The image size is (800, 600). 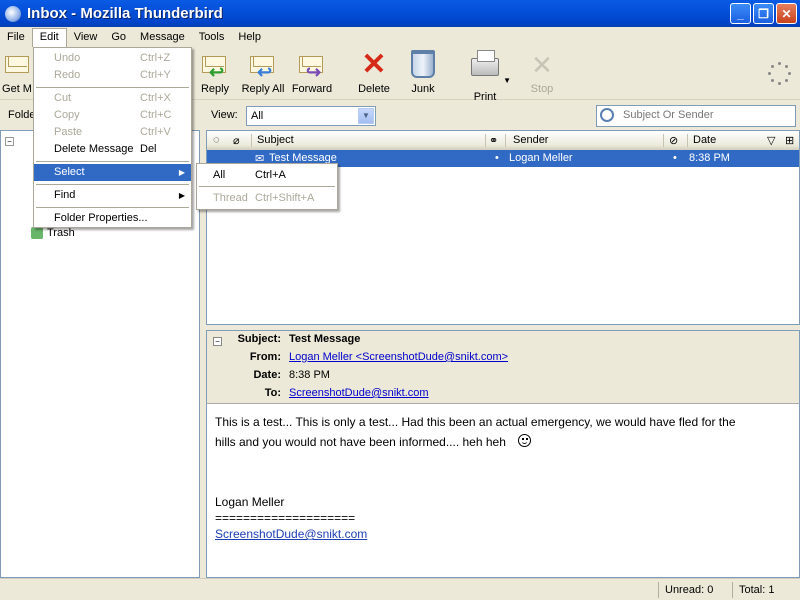 I want to click on menu-view: View, so click(x=86, y=37).